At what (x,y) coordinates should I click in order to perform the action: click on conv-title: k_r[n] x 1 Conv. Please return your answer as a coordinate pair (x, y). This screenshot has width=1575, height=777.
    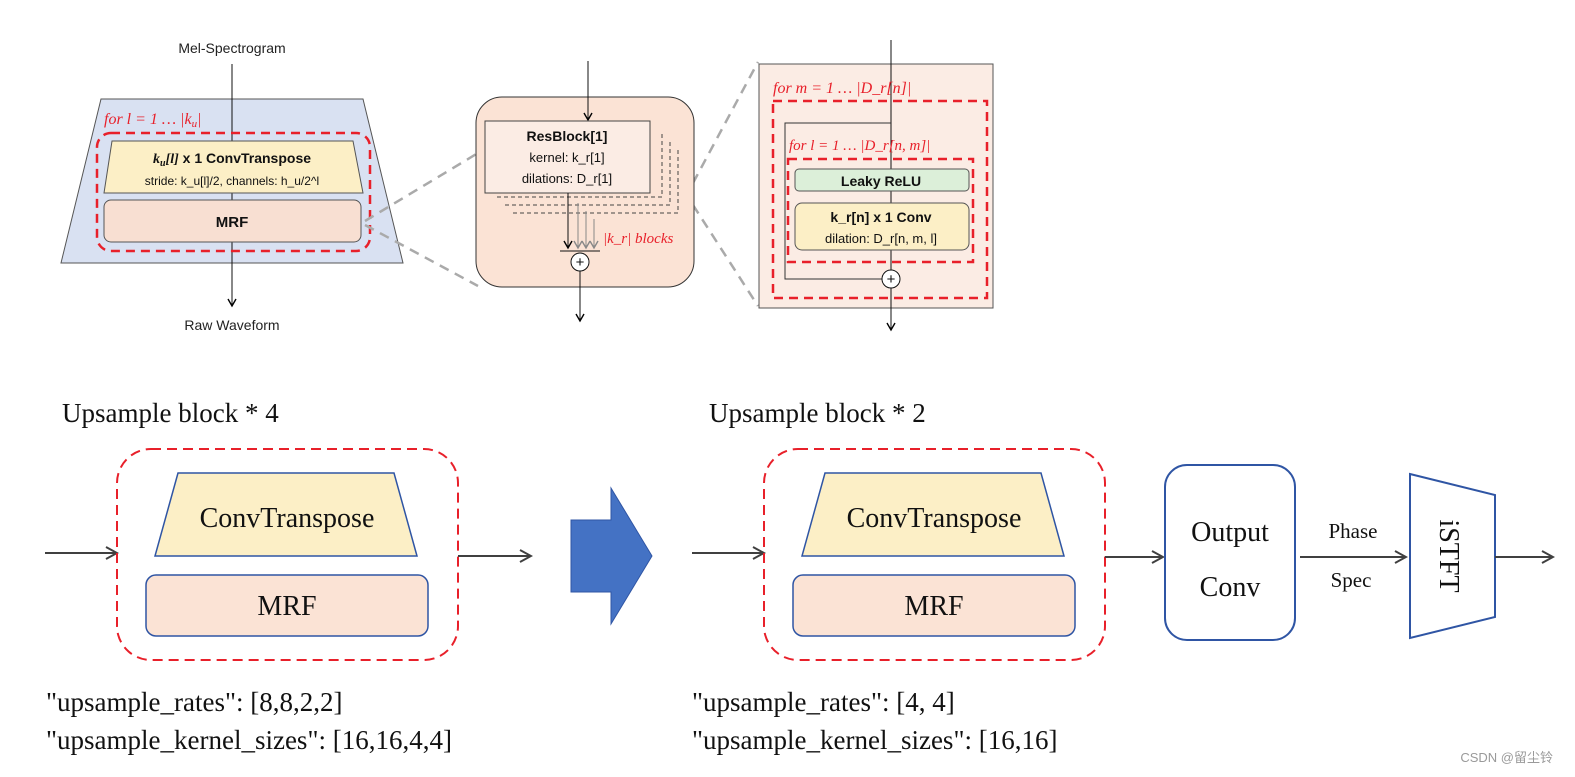
    Looking at the image, I should click on (880, 217).